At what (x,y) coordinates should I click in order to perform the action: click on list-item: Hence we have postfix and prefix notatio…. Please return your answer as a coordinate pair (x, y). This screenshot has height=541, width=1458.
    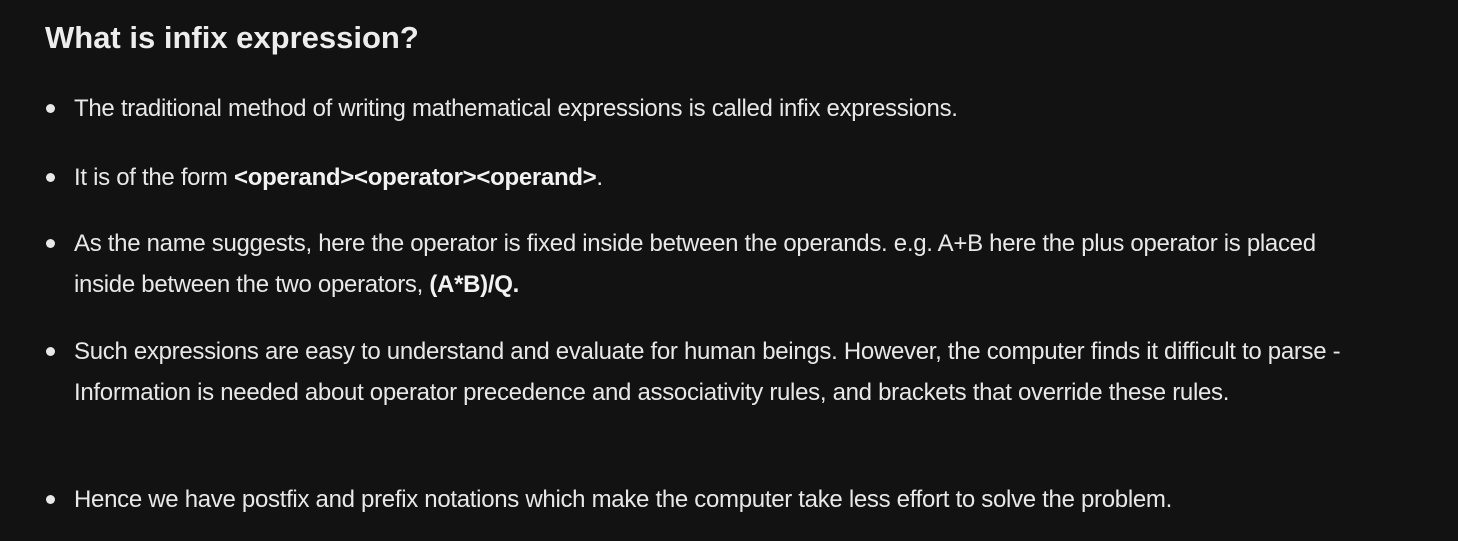
    Looking at the image, I should click on (710, 499).